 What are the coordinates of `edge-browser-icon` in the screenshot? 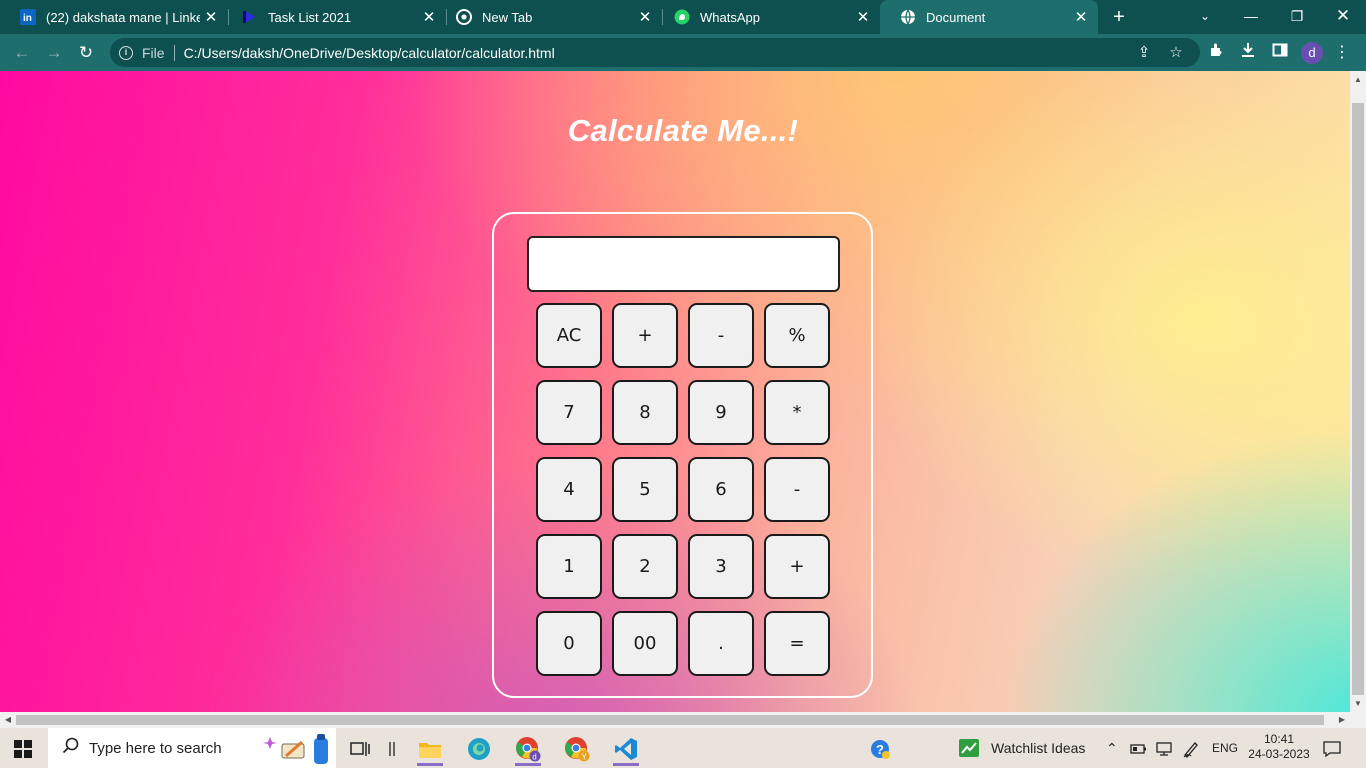 It's located at (479, 749).